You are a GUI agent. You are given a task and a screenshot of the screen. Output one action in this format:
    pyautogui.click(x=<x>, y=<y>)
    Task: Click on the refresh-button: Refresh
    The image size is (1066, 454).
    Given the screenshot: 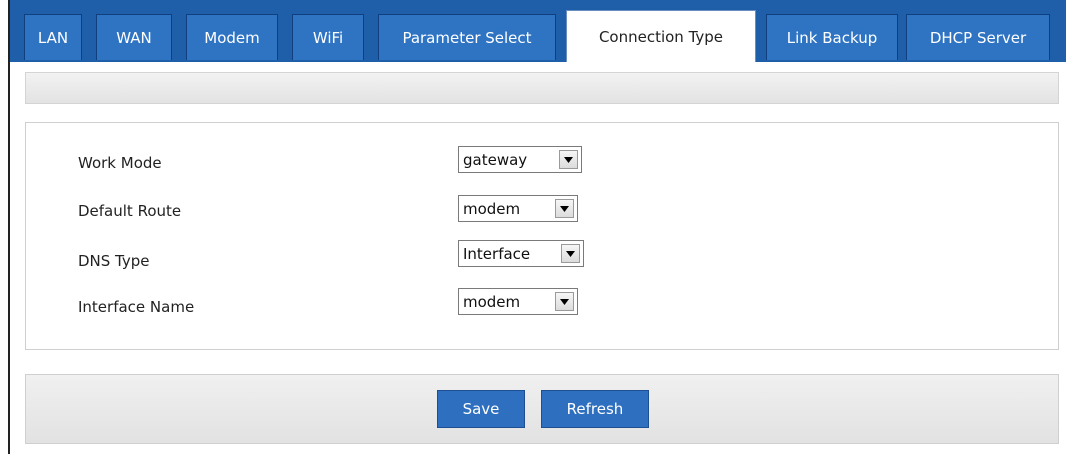 What is the action you would take?
    pyautogui.click(x=595, y=409)
    